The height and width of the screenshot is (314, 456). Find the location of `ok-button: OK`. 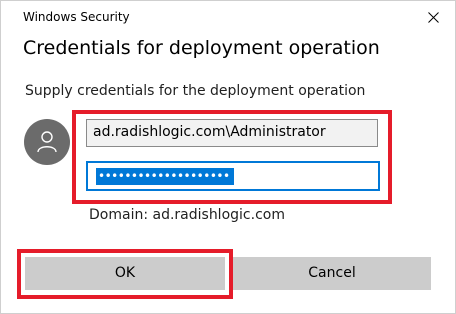

ok-button: OK is located at coordinates (125, 273).